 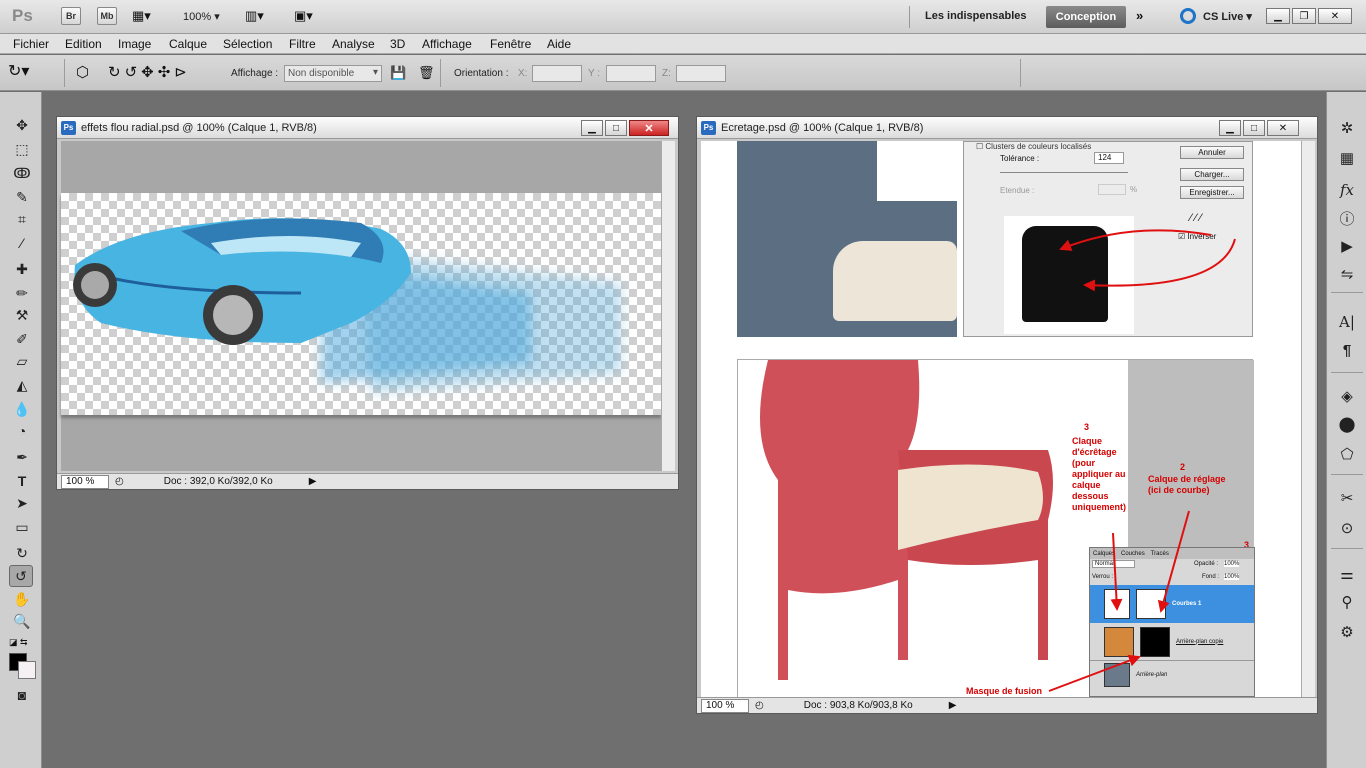 What do you see at coordinates (1347, 350) in the screenshot?
I see `paragraph-icon: ¶` at bounding box center [1347, 350].